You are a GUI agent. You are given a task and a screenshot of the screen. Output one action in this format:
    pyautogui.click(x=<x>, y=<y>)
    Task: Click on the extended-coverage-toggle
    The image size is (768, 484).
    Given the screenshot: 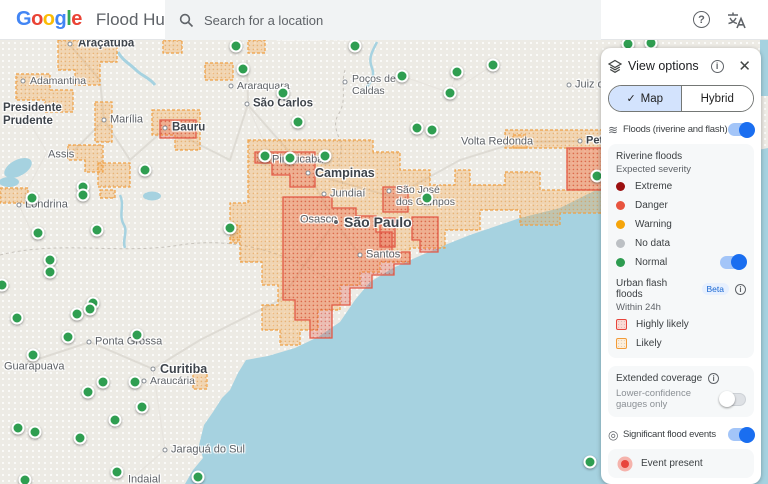 What is the action you would take?
    pyautogui.click(x=732, y=399)
    